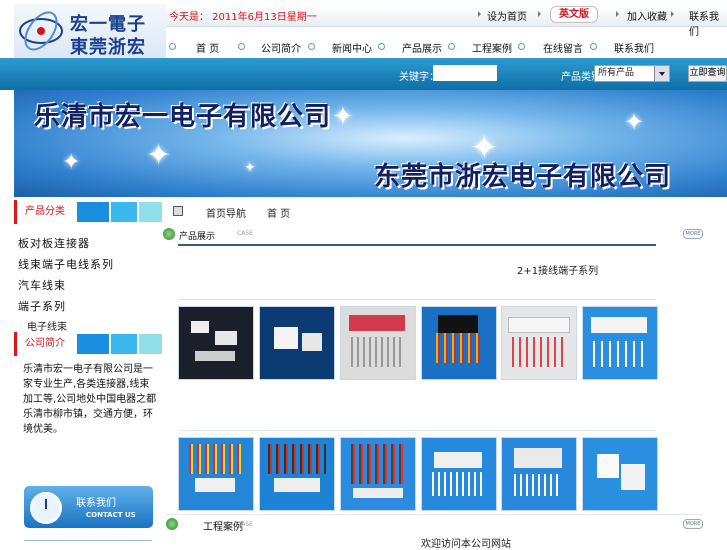  What do you see at coordinates (446, 47) in the screenshot?
I see `main-nav: 首 页 公司简介 新闻中心 产品展示 工程案例 在线留言 联系我们` at bounding box center [446, 47].